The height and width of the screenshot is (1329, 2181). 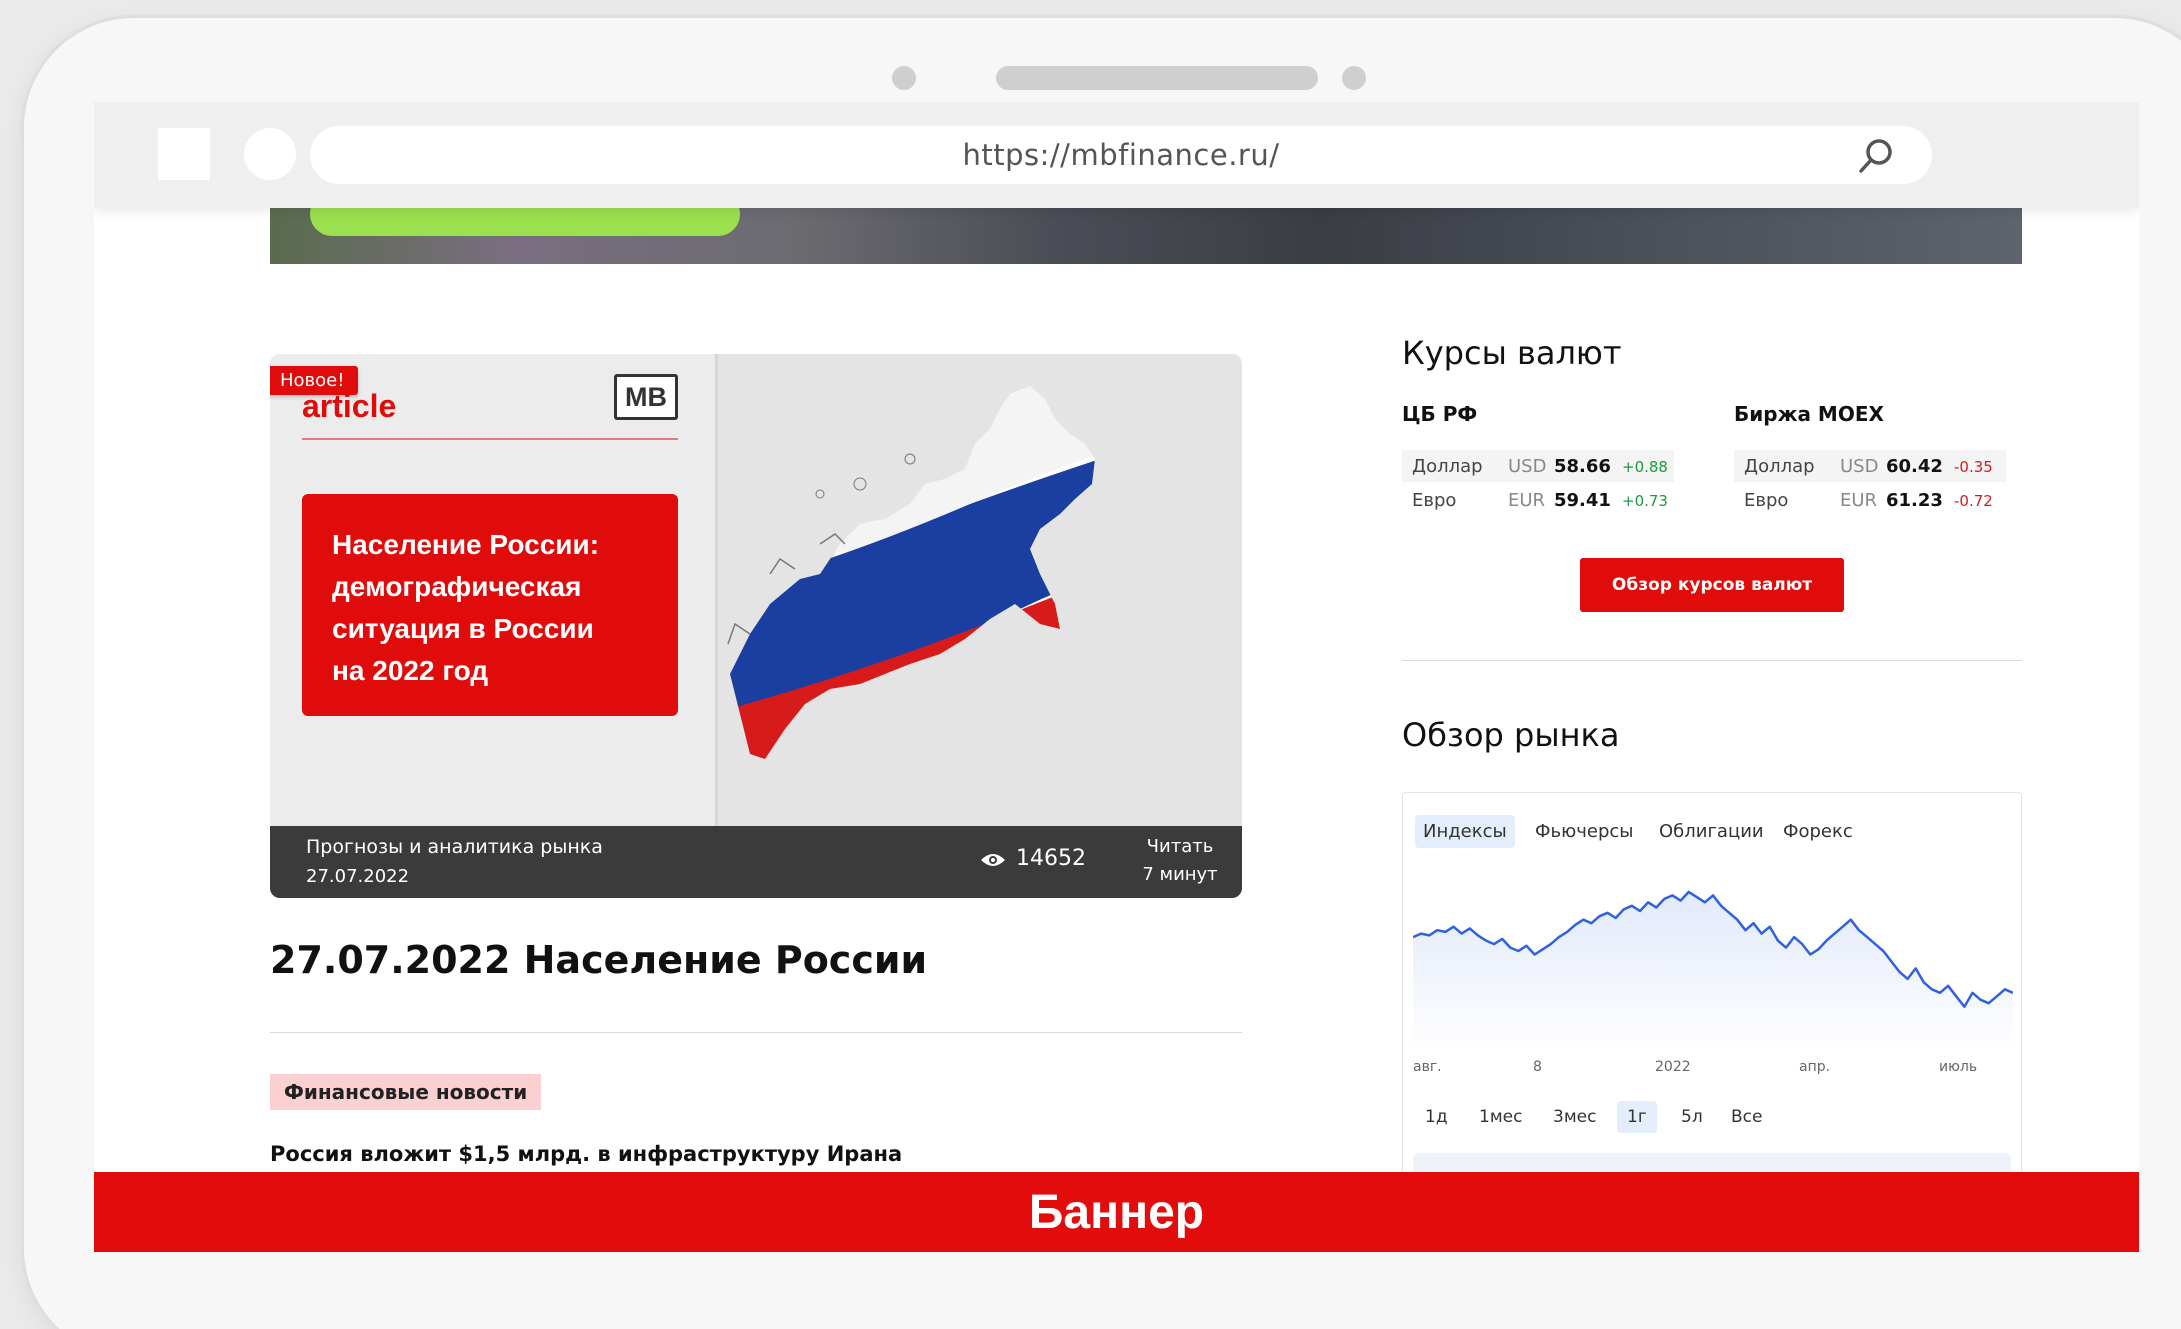 I want to click on chart-area, so click(x=1713, y=972).